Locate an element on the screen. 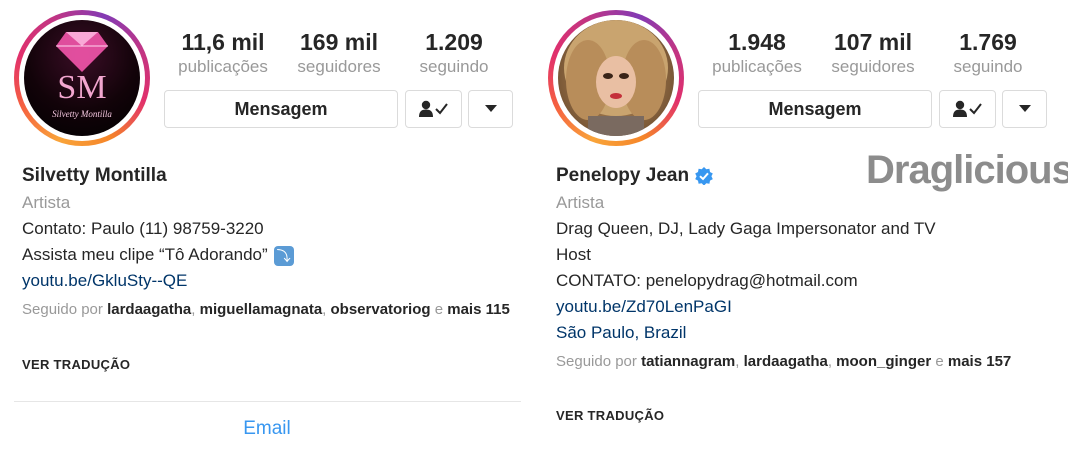 Image resolution: width=1068 pixels, height=449 pixels. followed-by-more: mais 157 is located at coordinates (979, 361).